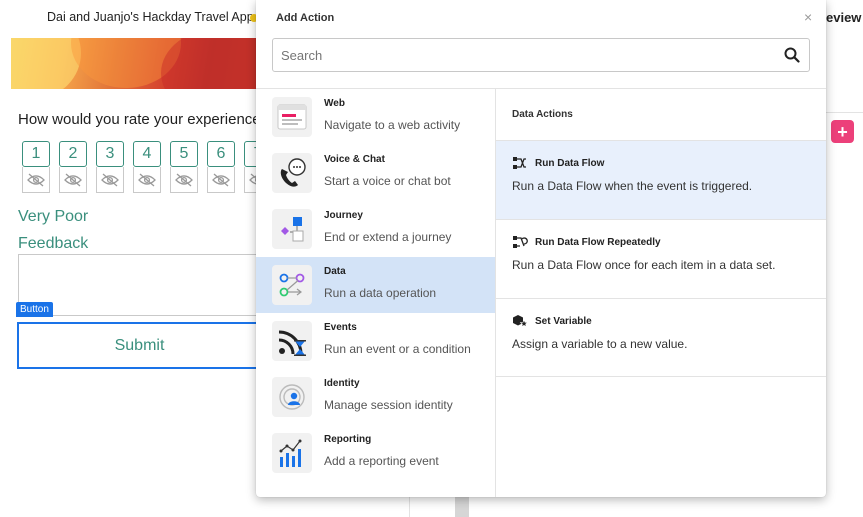  I want to click on category-journey: Journey End or extend a journey, so click(375, 229).